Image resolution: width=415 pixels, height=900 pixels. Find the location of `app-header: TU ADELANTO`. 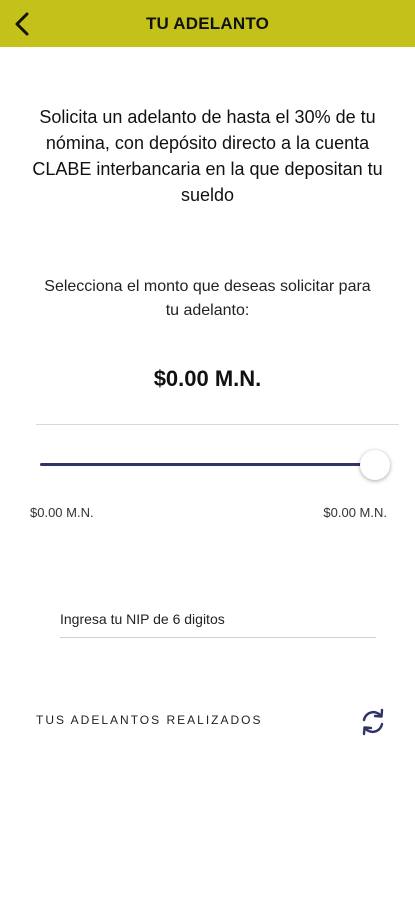

app-header: TU ADELANTO is located at coordinates (207, 23).